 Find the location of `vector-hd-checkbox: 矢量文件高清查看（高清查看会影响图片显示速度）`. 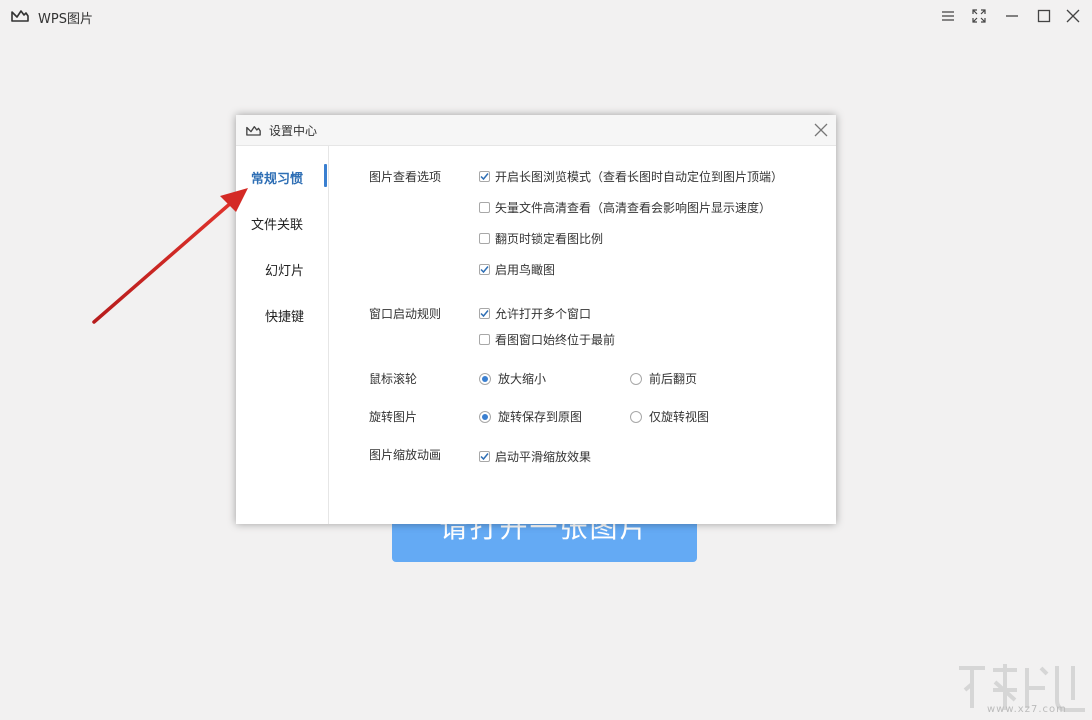

vector-hd-checkbox: 矢量文件高清查看（高清查看会影响图片显示速度） is located at coordinates (625, 207).